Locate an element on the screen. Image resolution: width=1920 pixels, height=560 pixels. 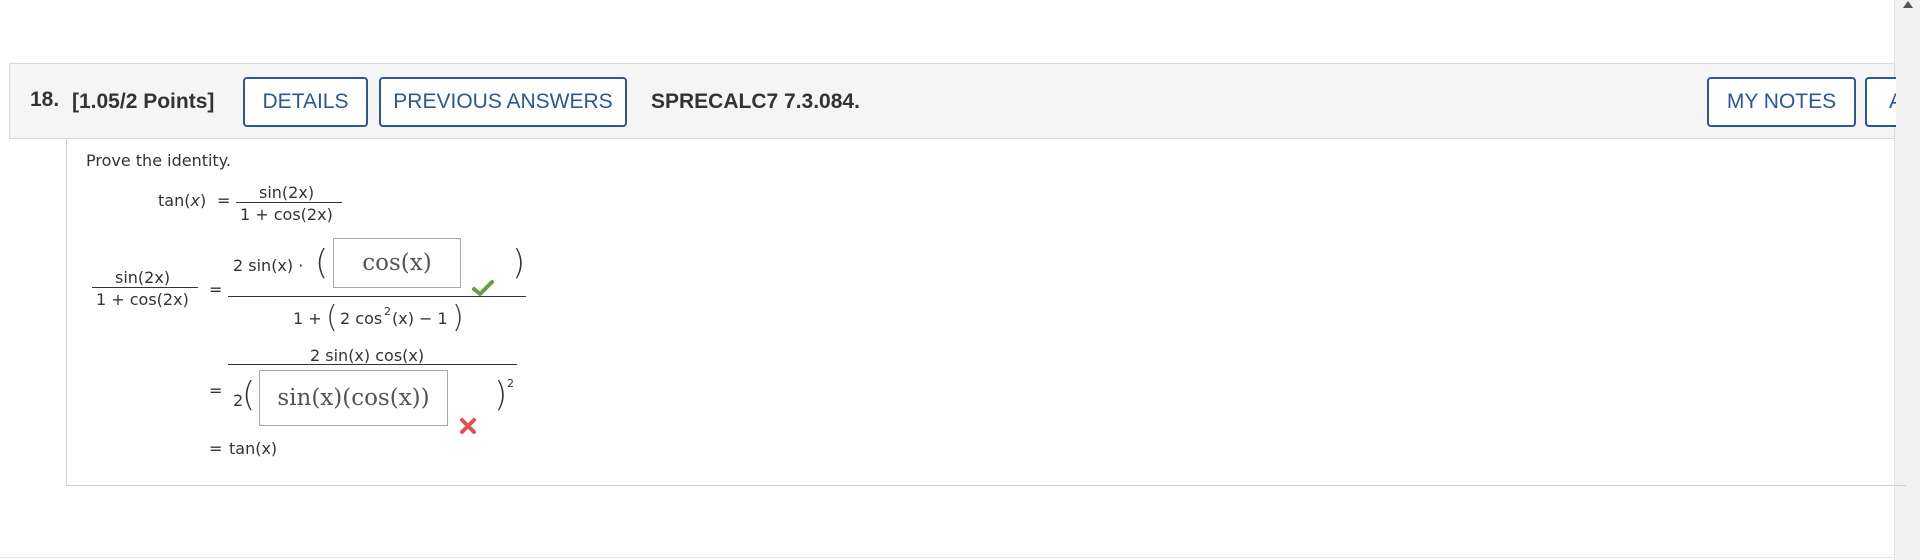
step1-left-numerator: sin(2x) is located at coordinates (143, 277).